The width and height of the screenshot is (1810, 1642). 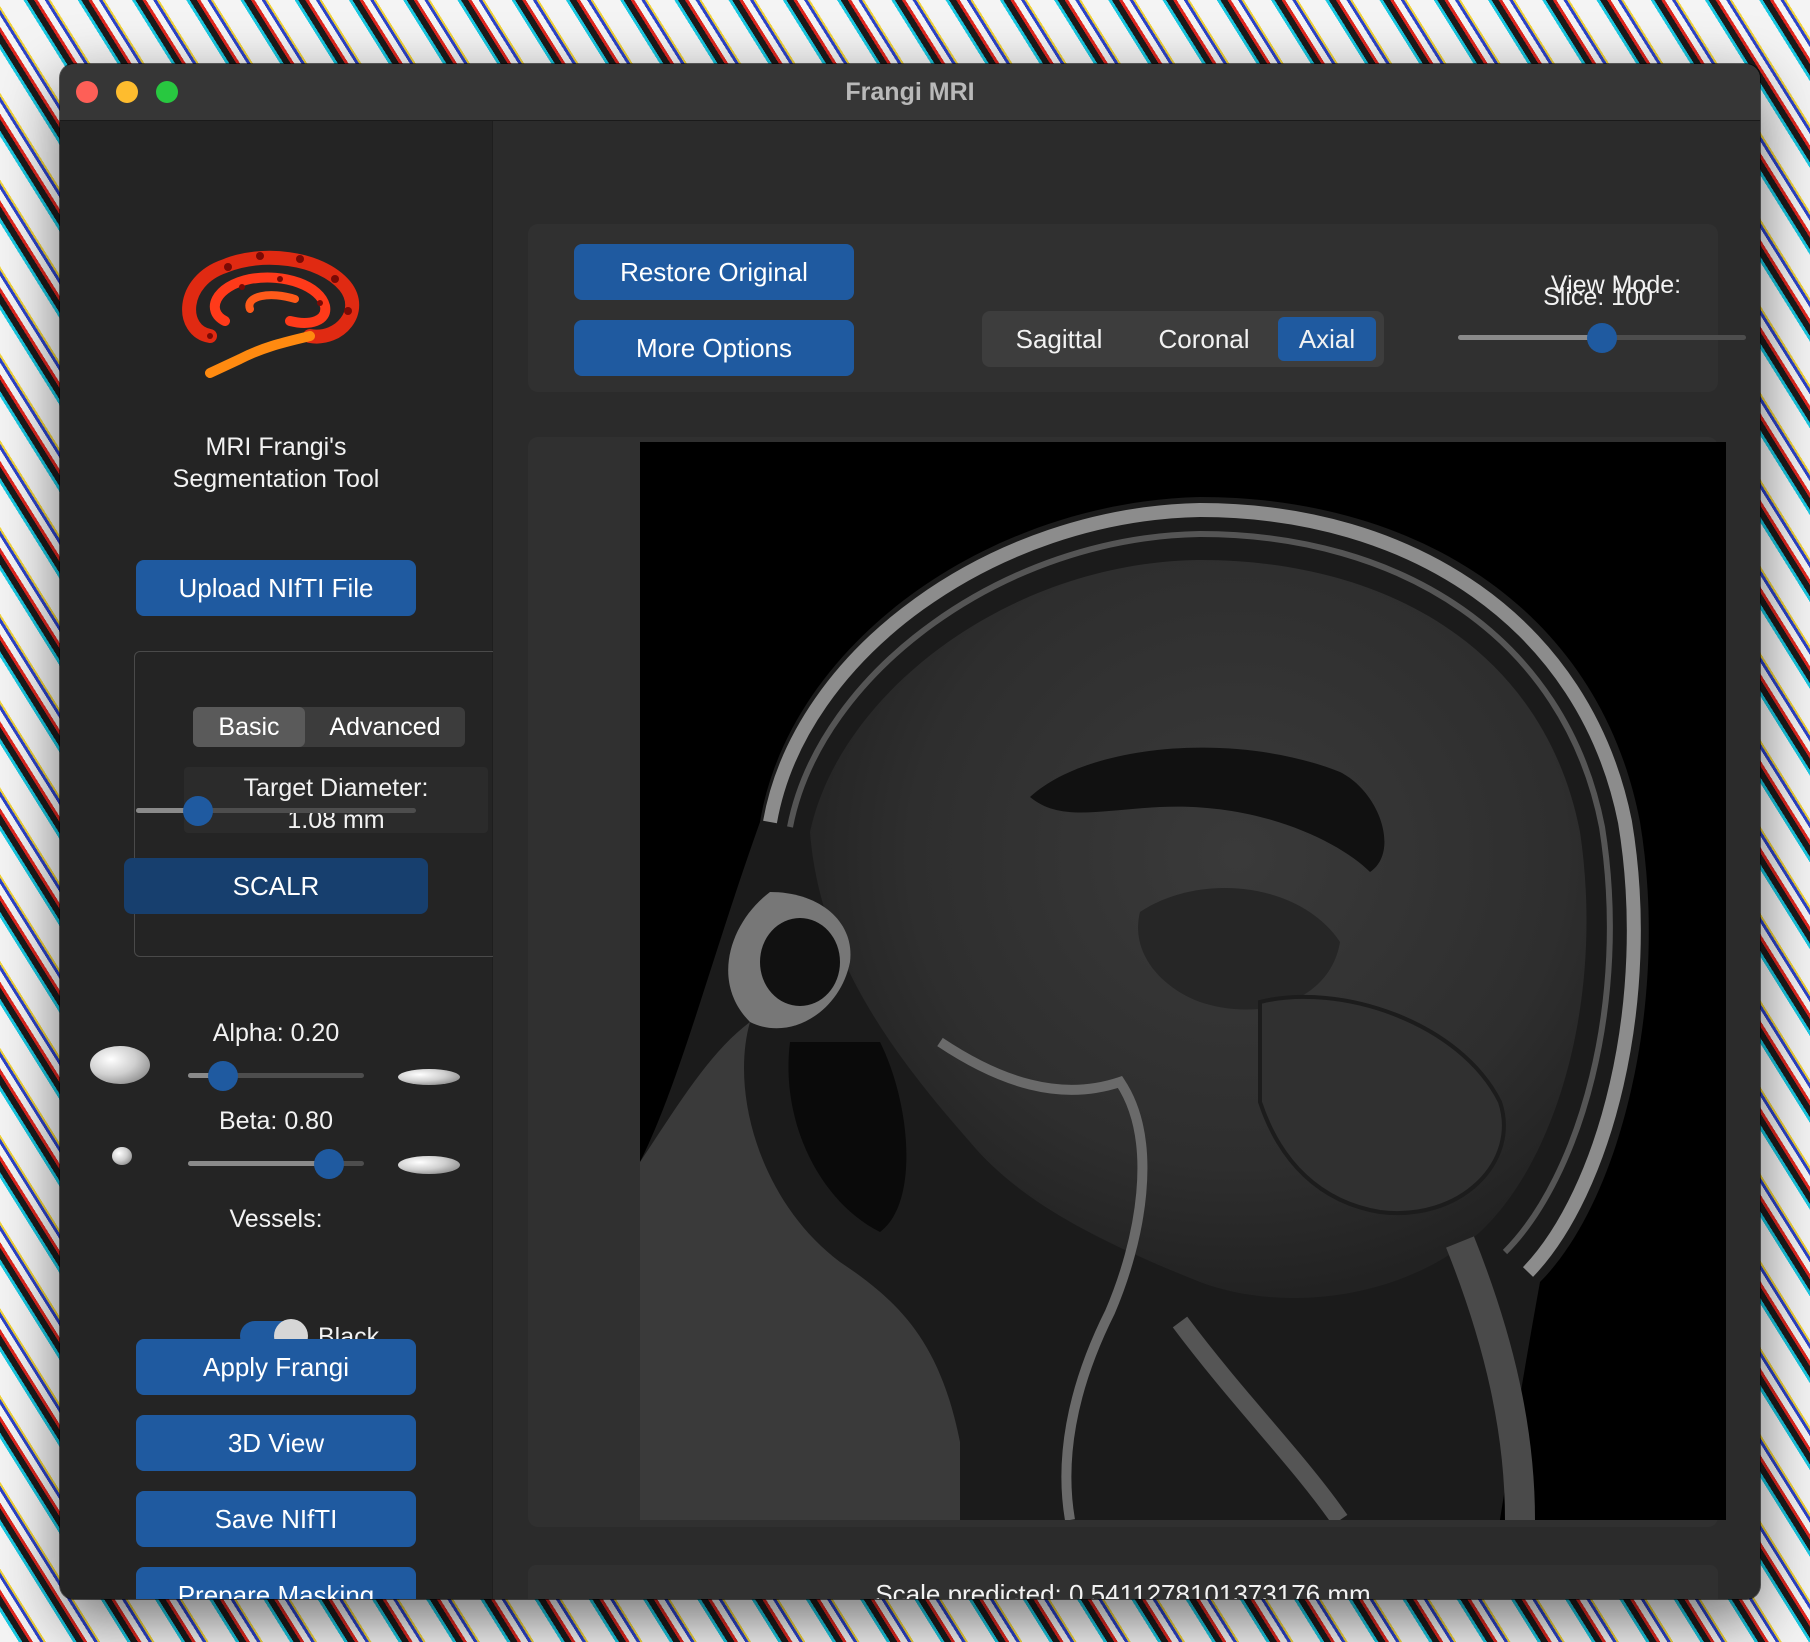 I want to click on alpha-slider, so click(x=276, y=1075).